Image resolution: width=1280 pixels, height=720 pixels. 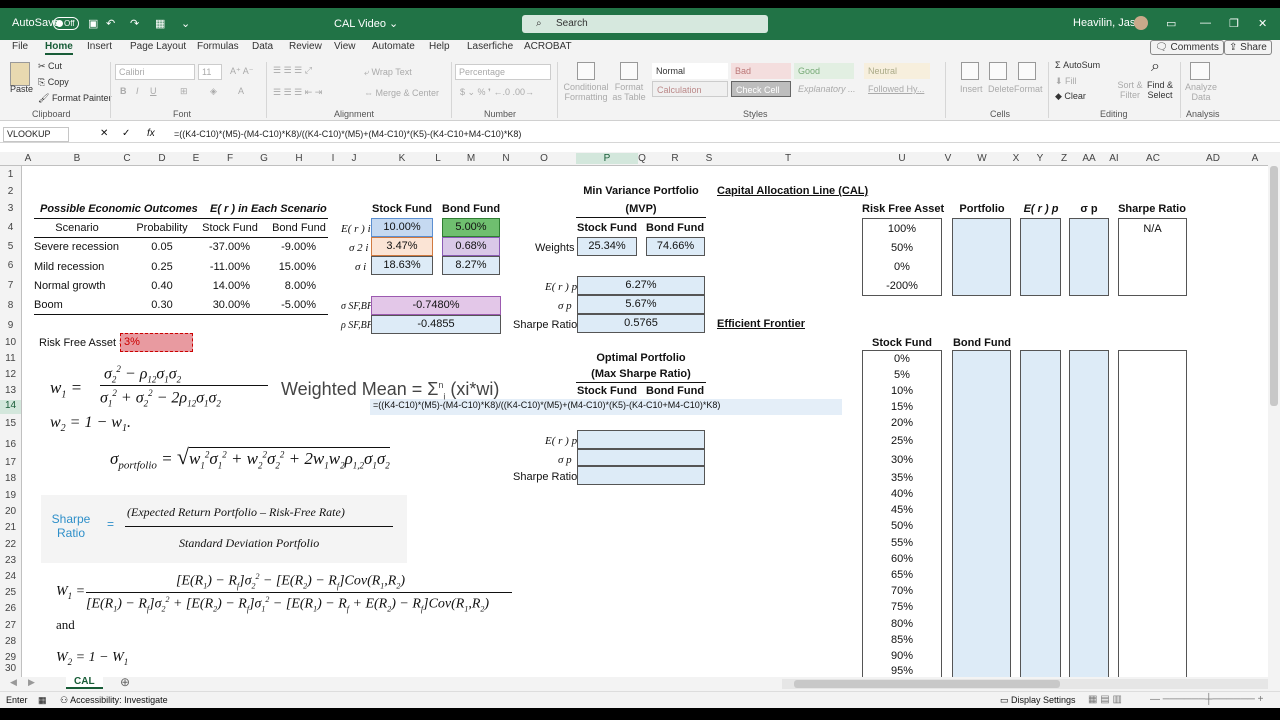 I want to click on column-header: X, so click(x=1016, y=158).